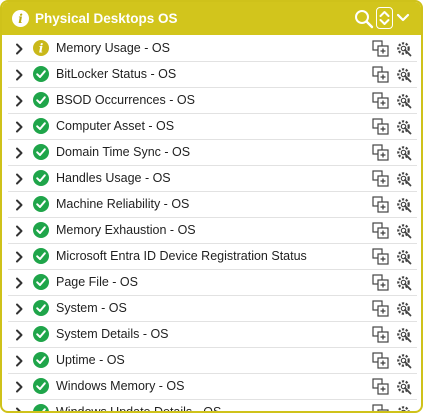 Image resolution: width=423 pixels, height=413 pixels. I want to click on monitor-row: BitLocker Status - OS, so click(212, 75).